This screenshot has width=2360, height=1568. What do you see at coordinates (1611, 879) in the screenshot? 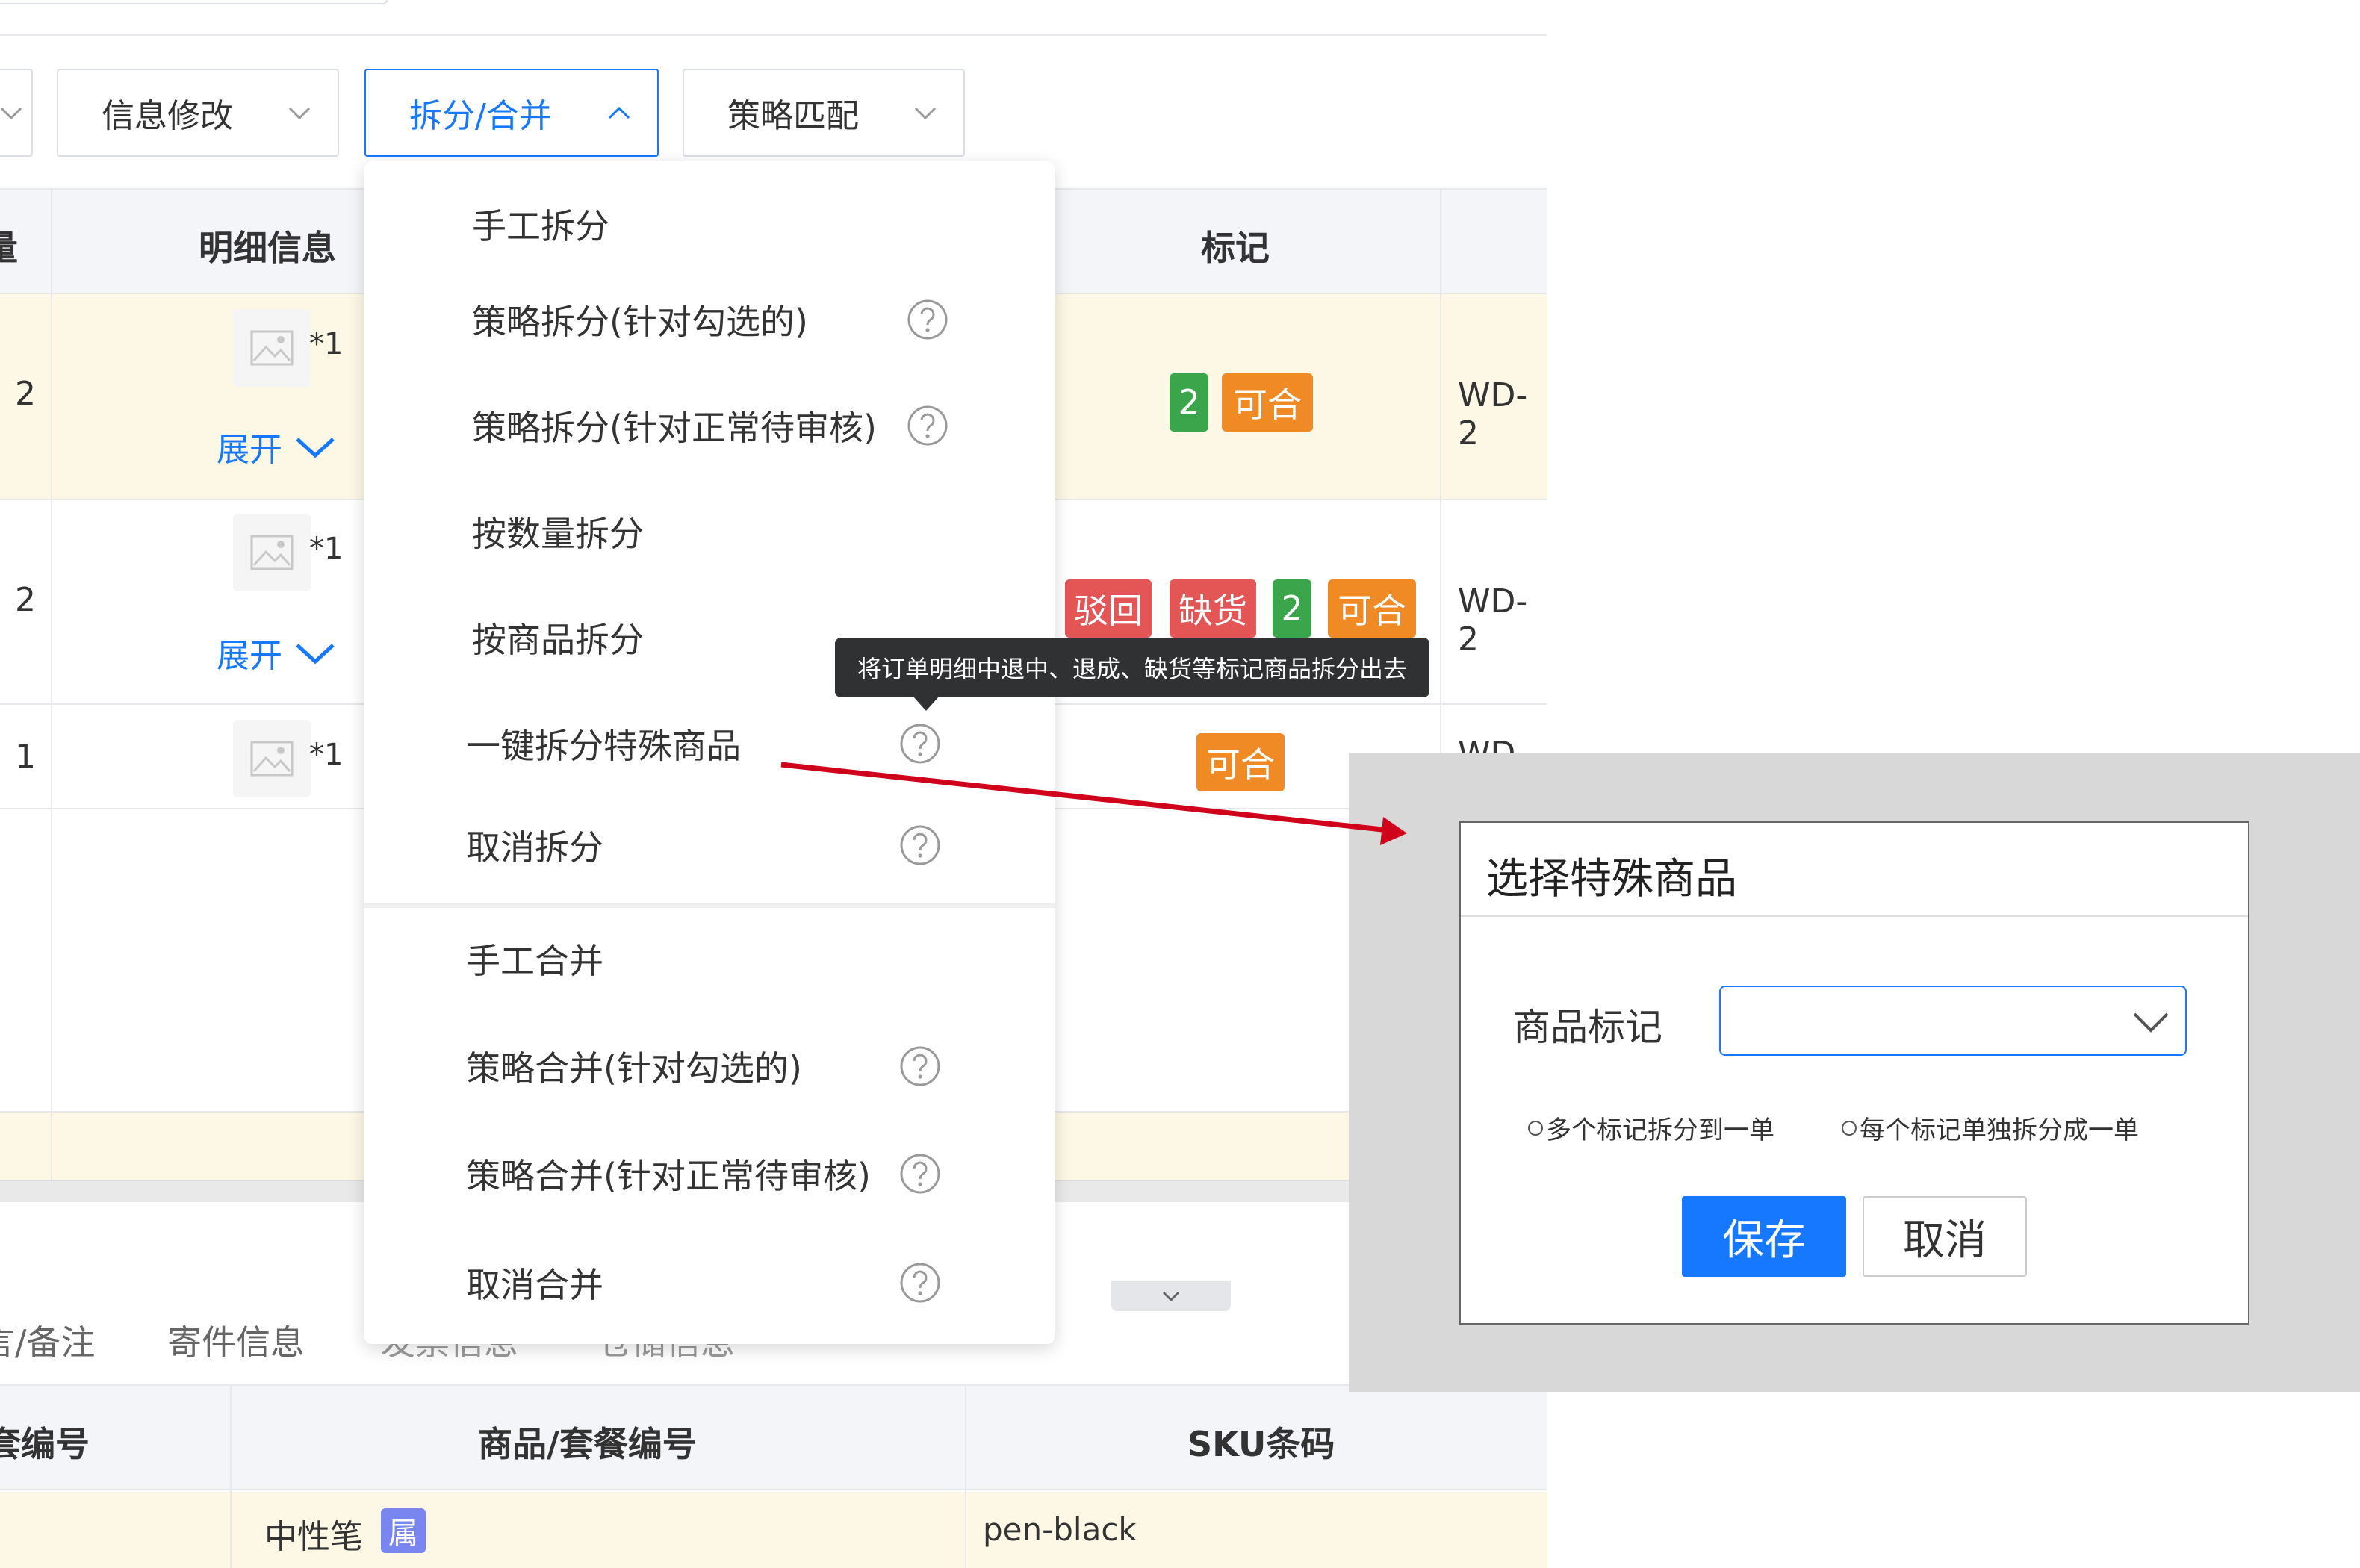
I see `dialog-title: 选择特殊商品` at bounding box center [1611, 879].